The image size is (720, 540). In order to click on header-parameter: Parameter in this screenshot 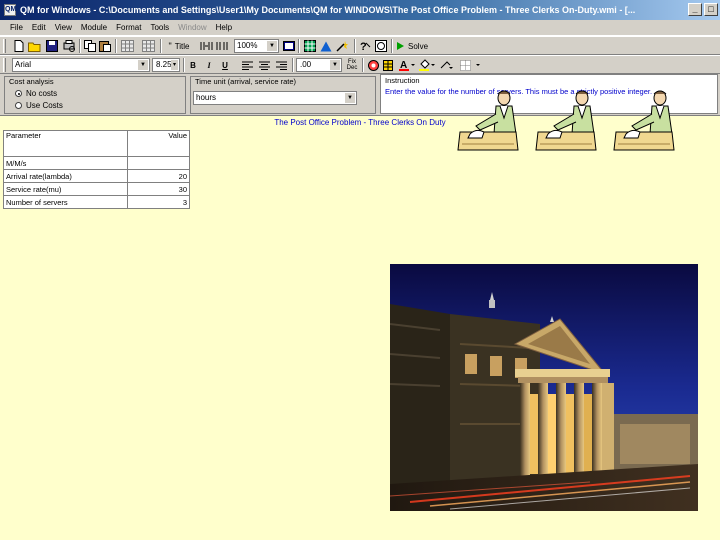, I will do `click(65, 143)`.